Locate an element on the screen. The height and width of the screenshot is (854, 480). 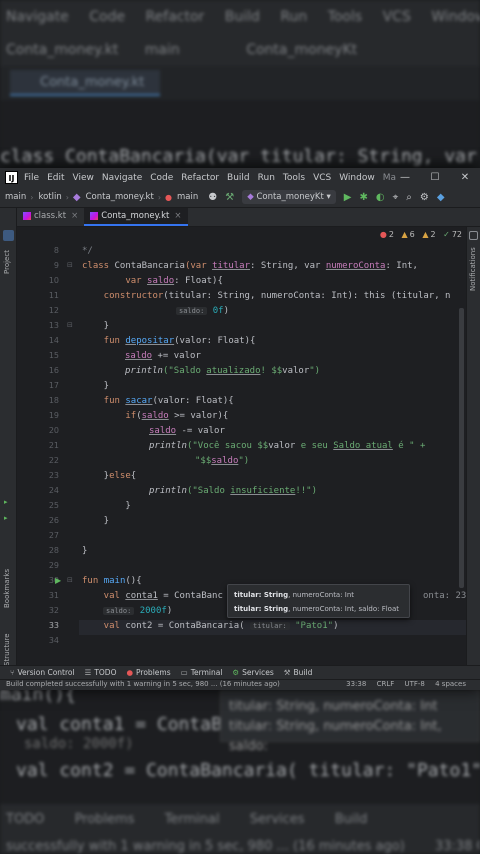
user-icon: ⚉ is located at coordinates (212, 197).